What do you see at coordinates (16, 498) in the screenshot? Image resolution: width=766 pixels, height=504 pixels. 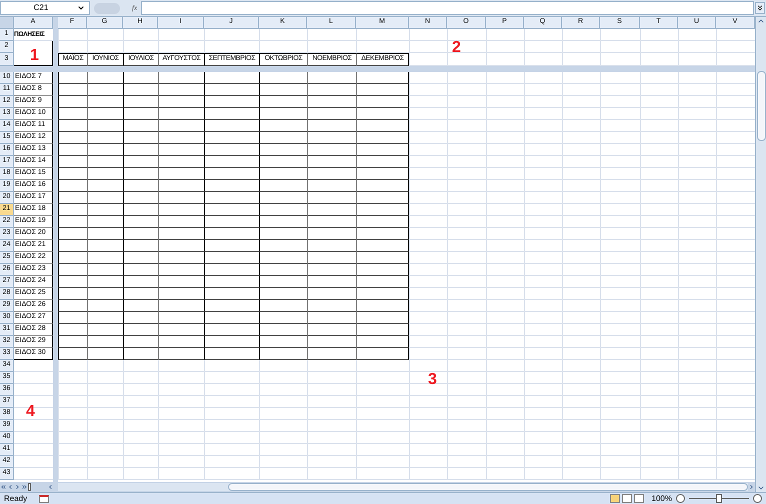 I see `status-text: Ready` at bounding box center [16, 498].